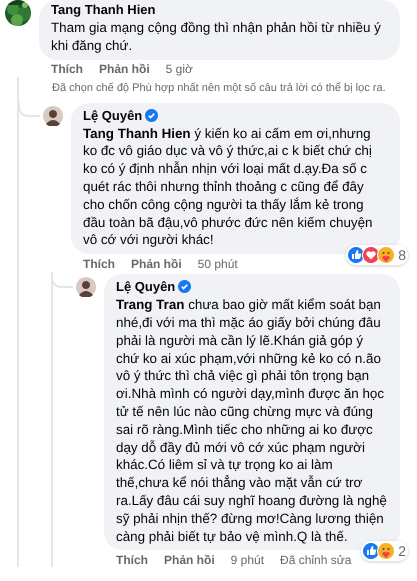 The image size is (417, 581). What do you see at coordinates (316, 559) in the screenshot?
I see `edited-label: Đã chỉnh sửa` at bounding box center [316, 559].